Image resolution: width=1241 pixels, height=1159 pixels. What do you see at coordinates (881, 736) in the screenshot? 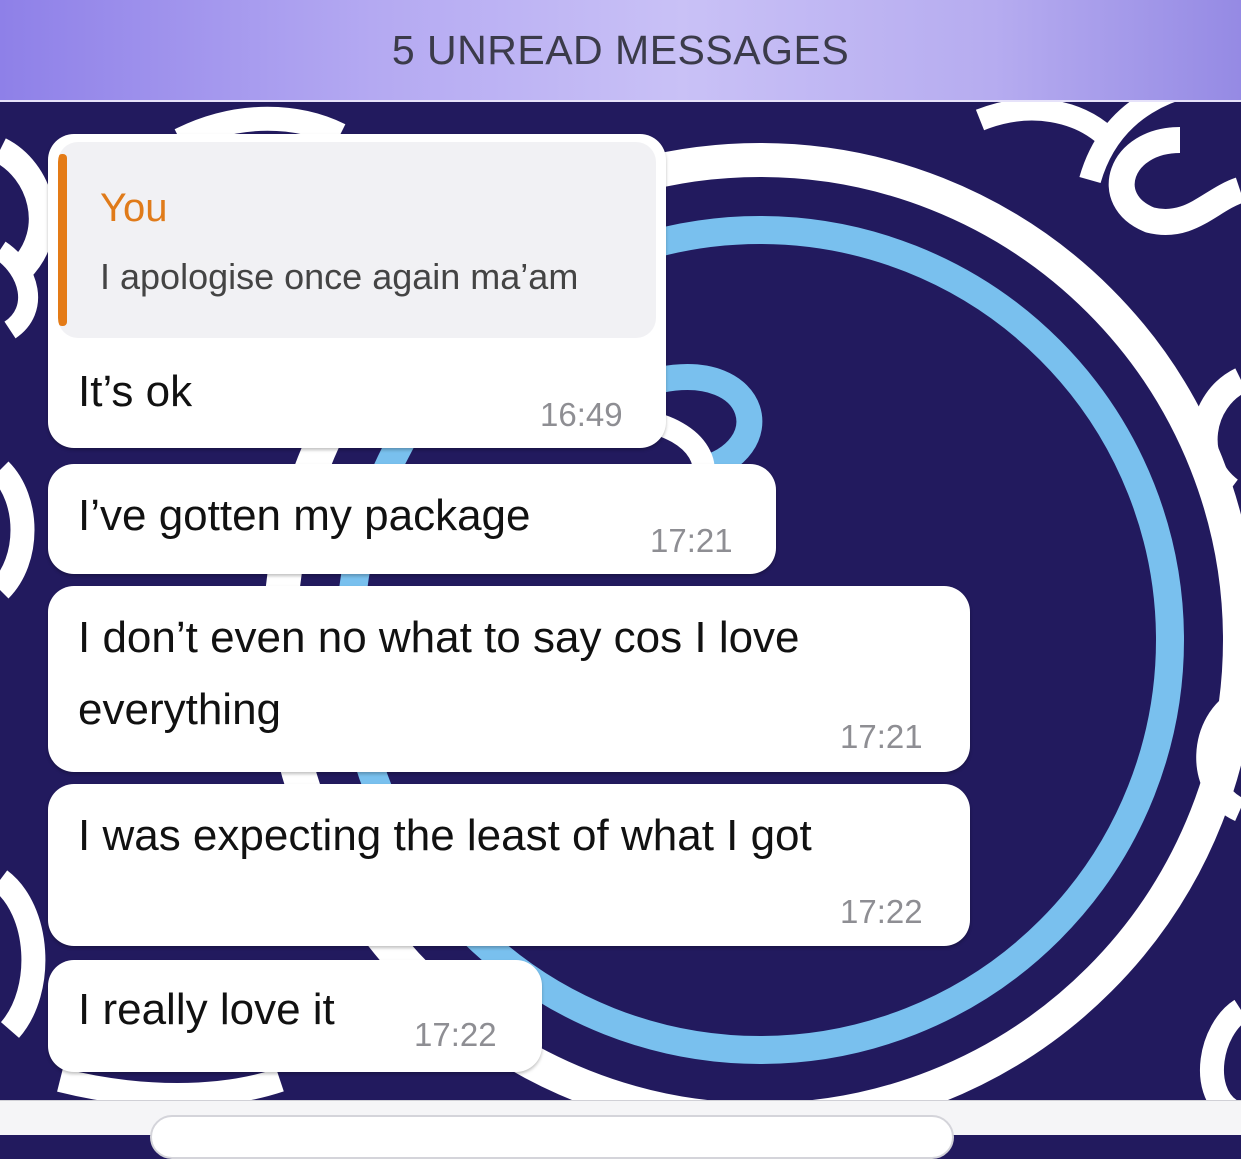
I see `message-time-3: 17:21` at bounding box center [881, 736].